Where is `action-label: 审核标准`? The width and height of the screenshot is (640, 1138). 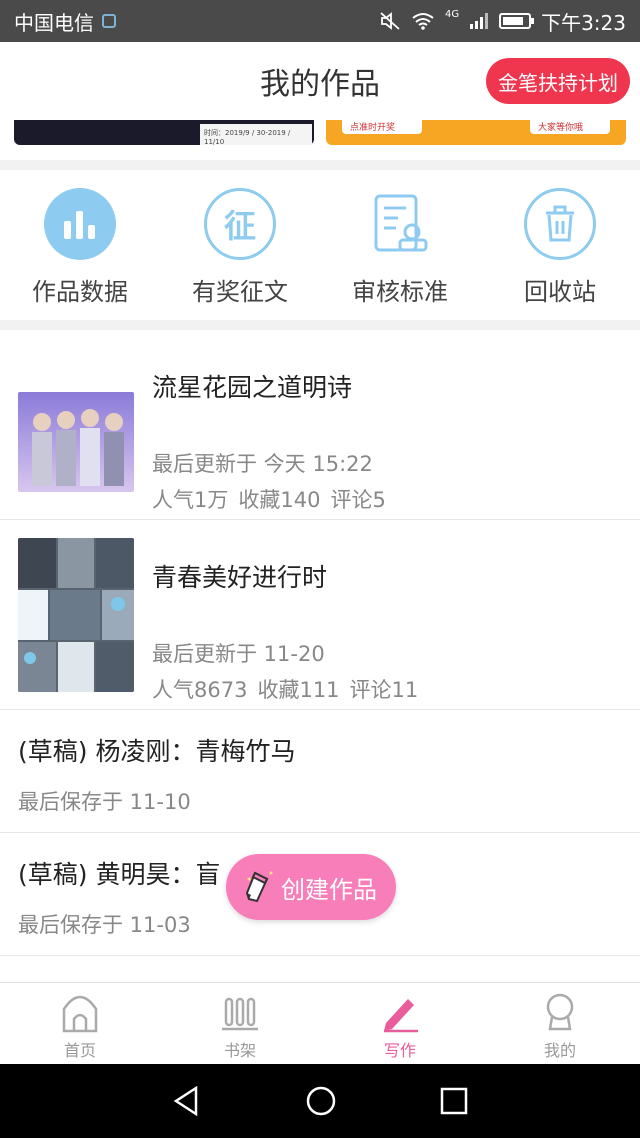
action-label: 审核标准 is located at coordinates (400, 292).